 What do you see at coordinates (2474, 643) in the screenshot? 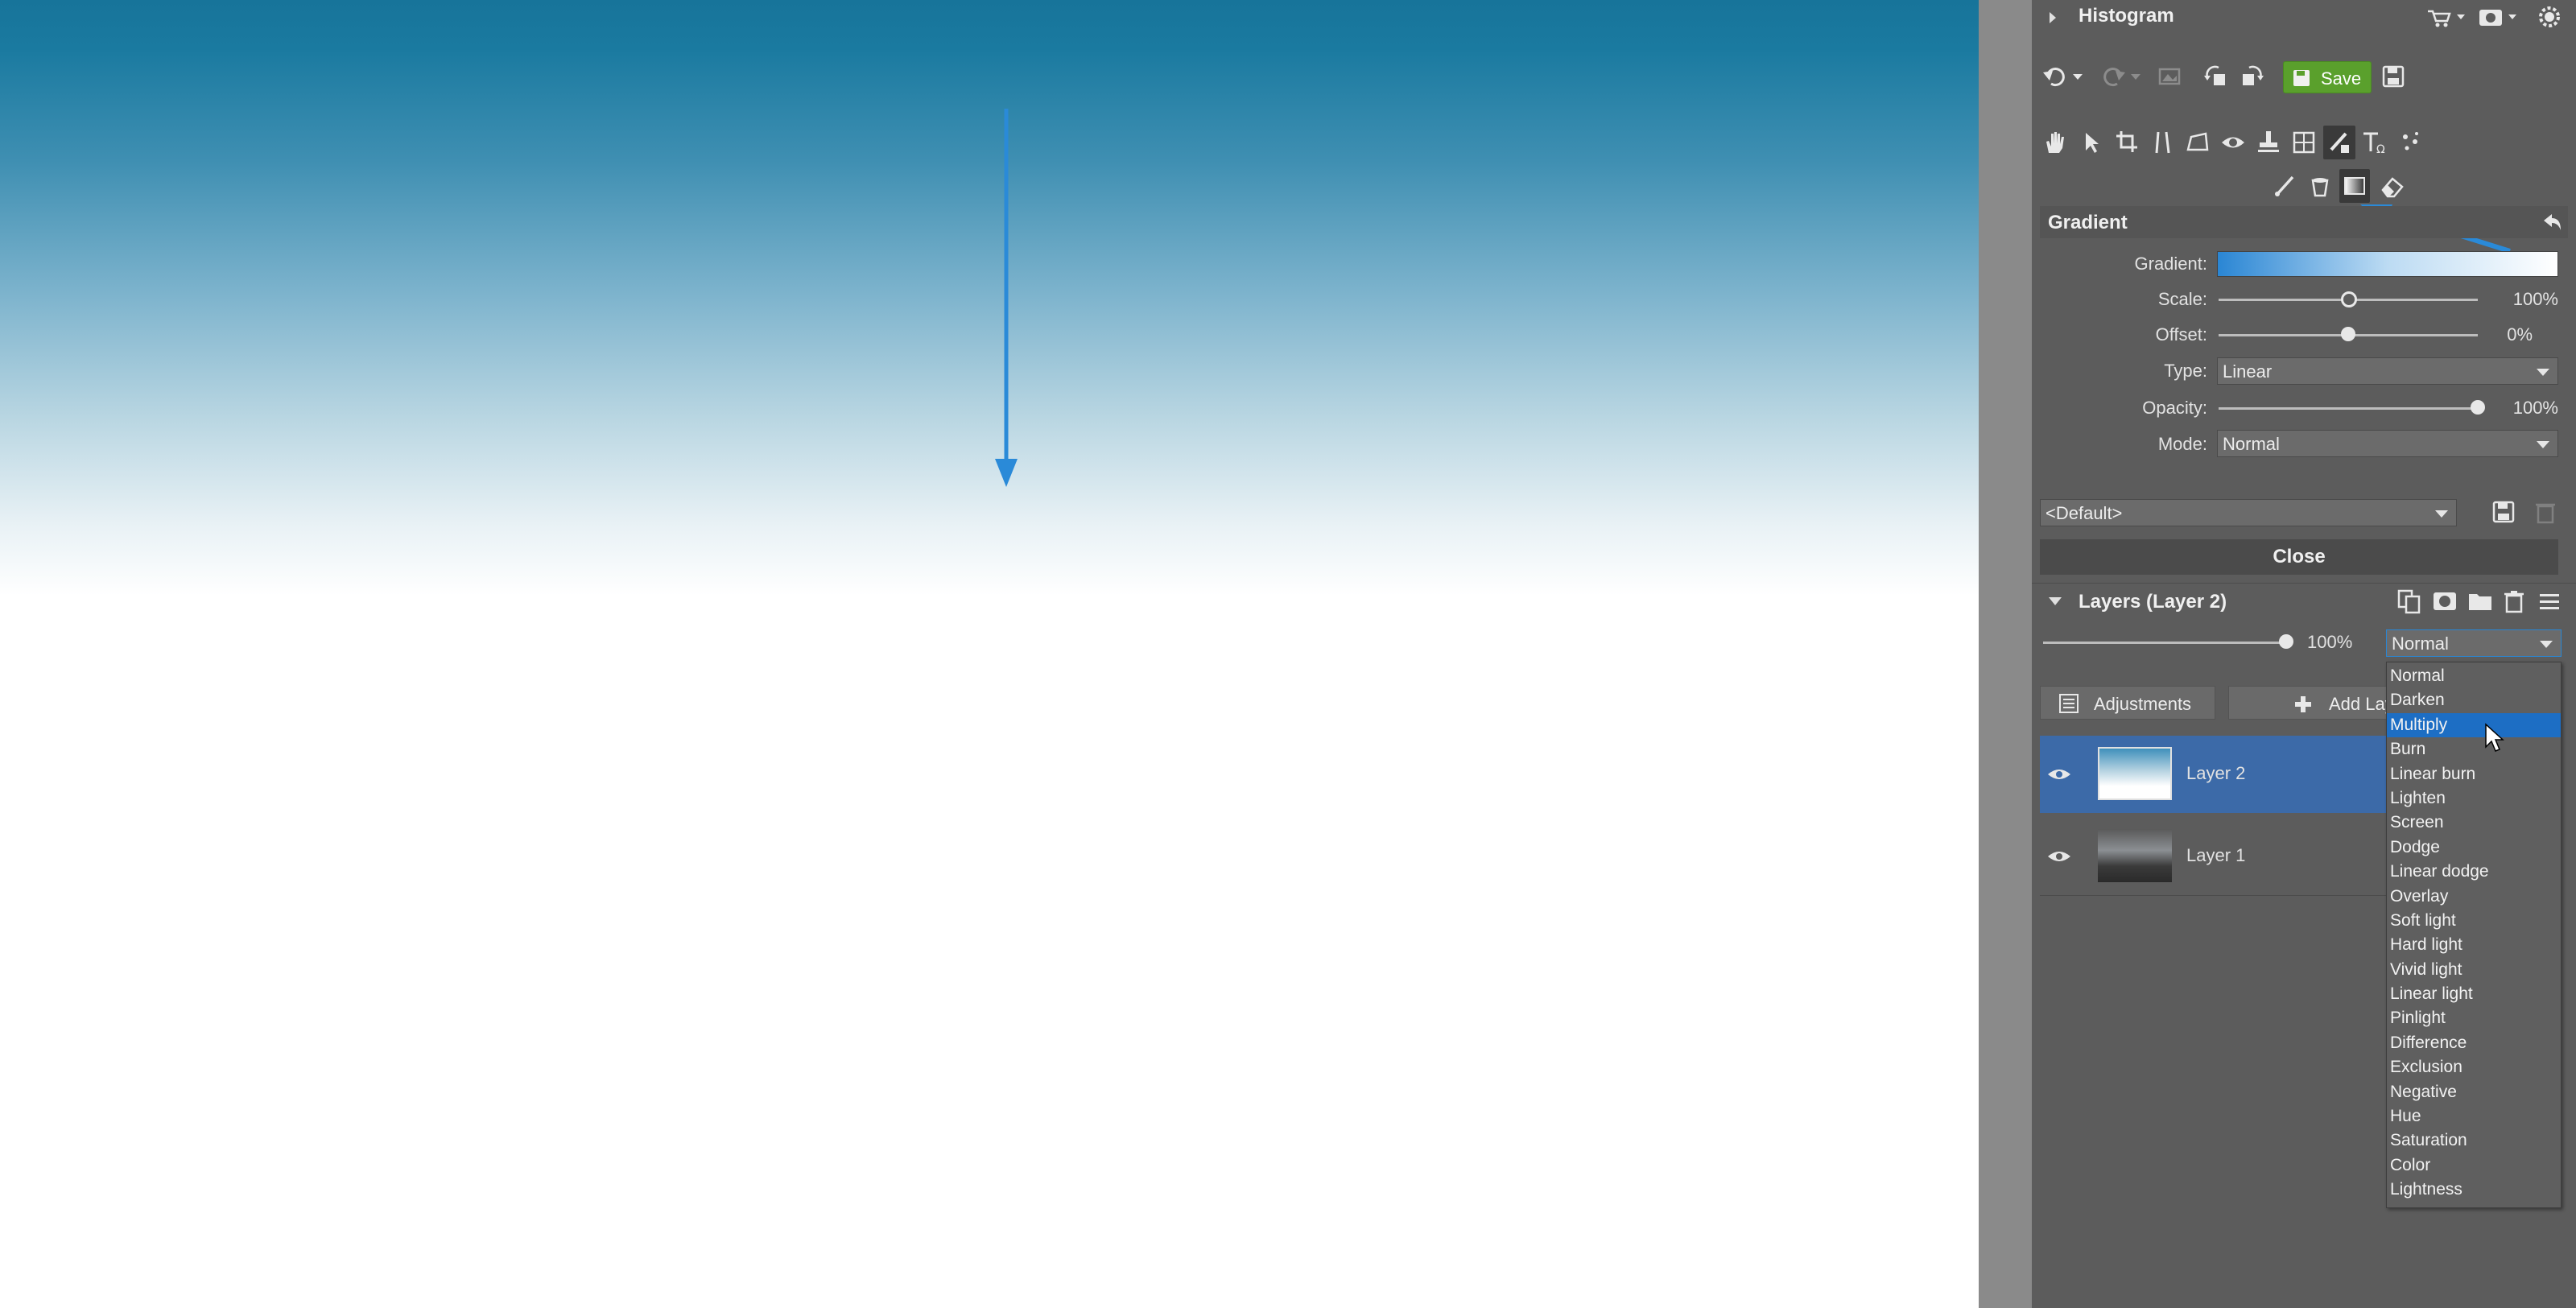
I see `blend-mode-select: Normal` at bounding box center [2474, 643].